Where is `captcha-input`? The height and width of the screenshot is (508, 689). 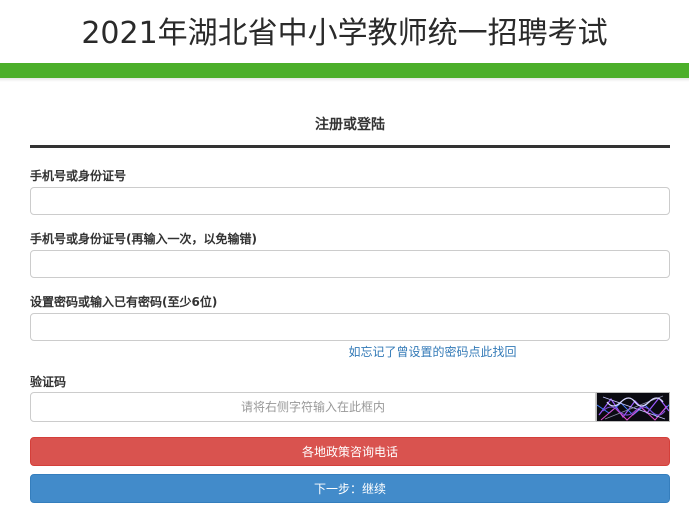
captcha-input is located at coordinates (313, 407).